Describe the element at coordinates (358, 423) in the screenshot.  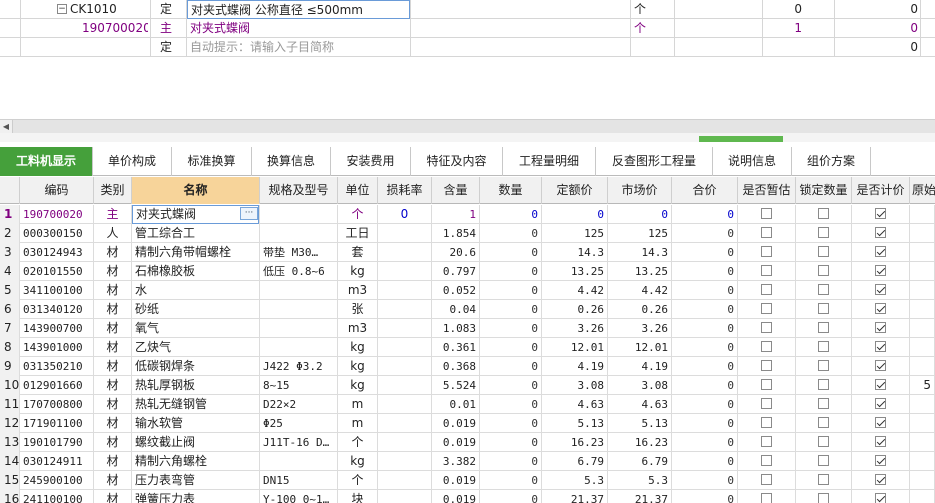
I see `unit-cell: m` at that location.